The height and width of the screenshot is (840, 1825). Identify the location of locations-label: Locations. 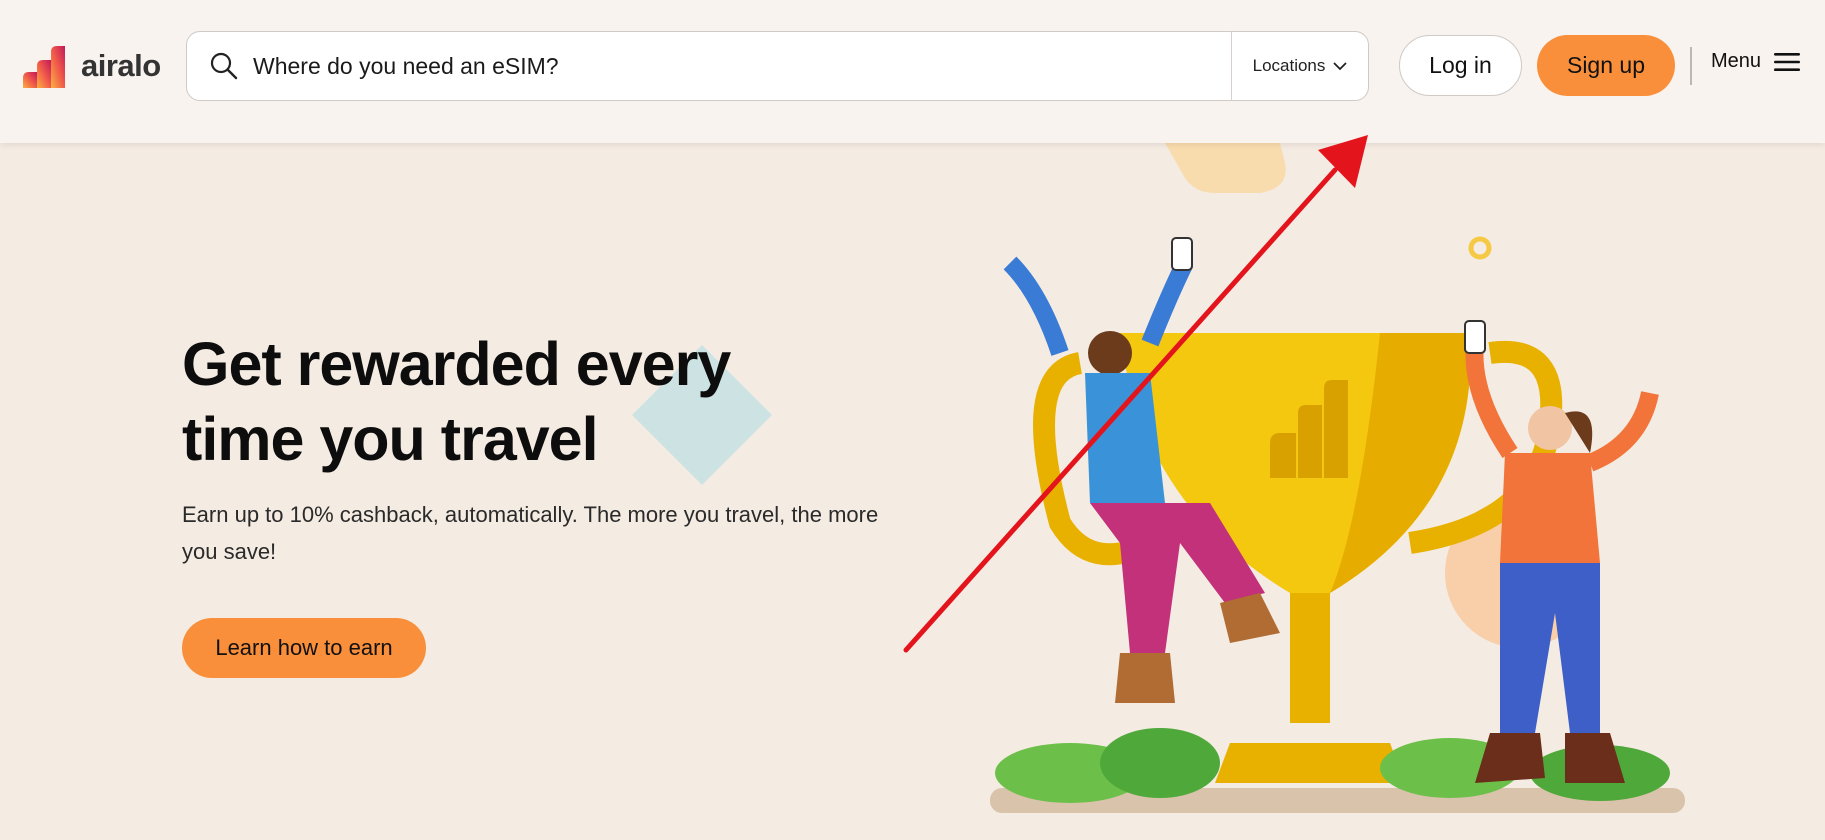
(1289, 65).